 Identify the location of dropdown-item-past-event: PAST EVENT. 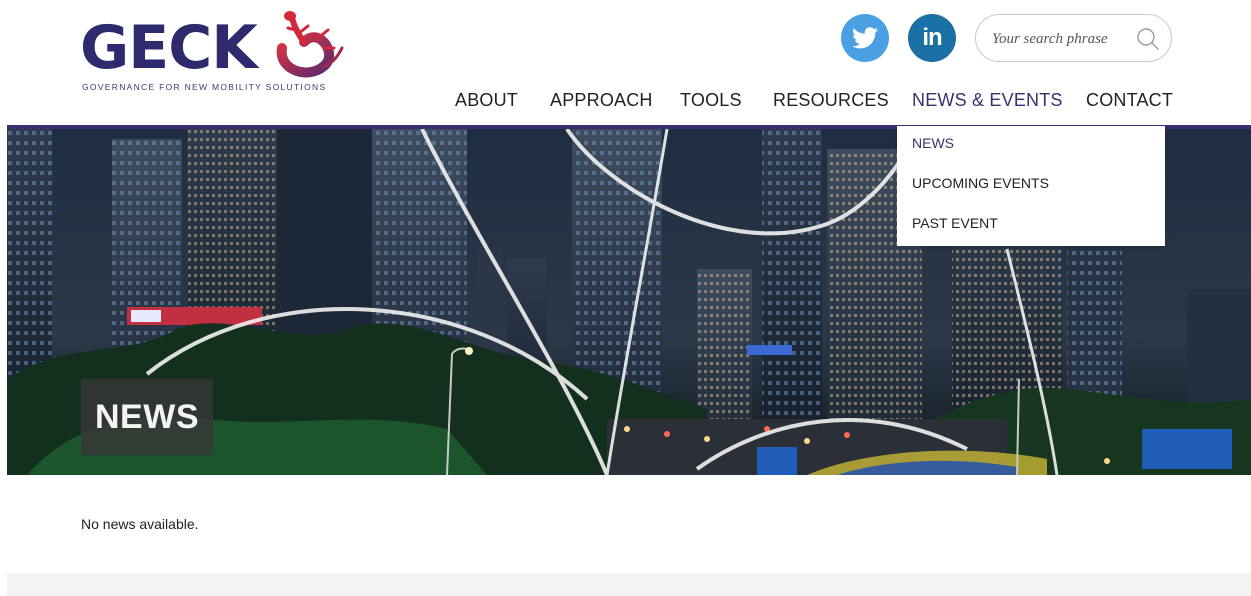
(955, 223).